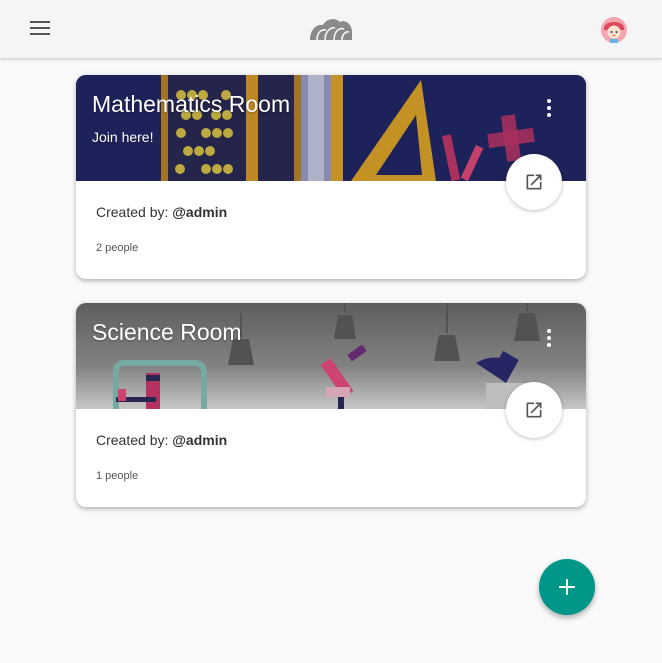 This screenshot has width=662, height=663. Describe the element at coordinates (191, 104) in the screenshot. I see `room-title: Mathematics Room` at that location.